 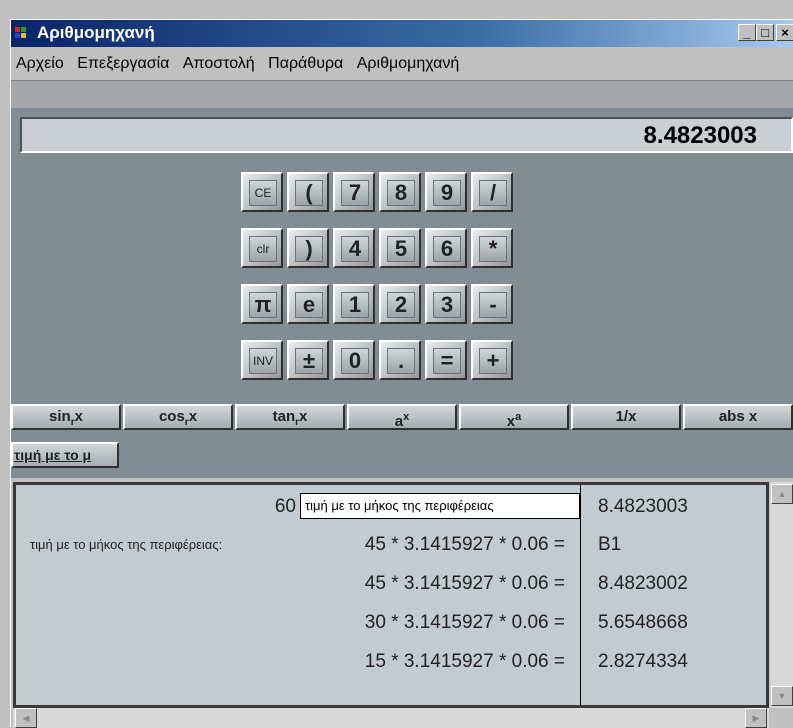 I want to click on key-inv: INV, so click(x=262, y=360).